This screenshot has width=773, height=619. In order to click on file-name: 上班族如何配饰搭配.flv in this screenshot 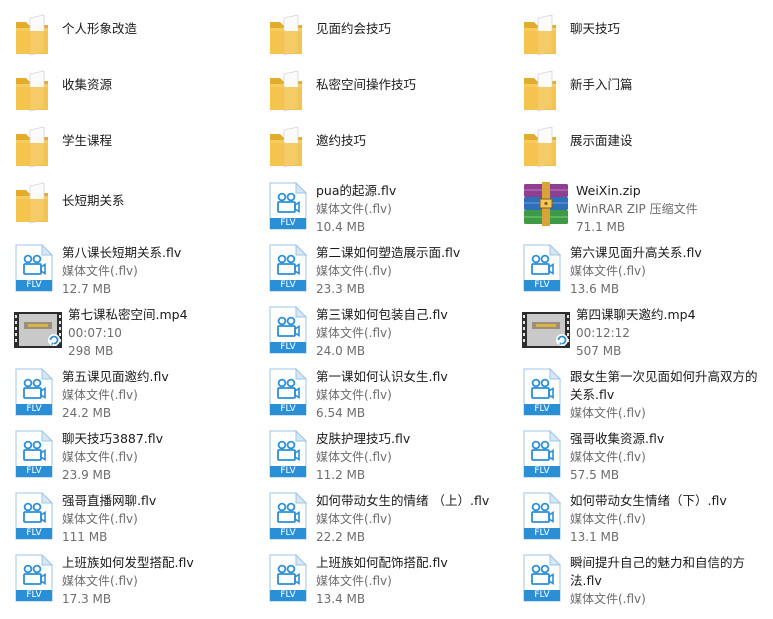, I will do `click(382, 562)`.